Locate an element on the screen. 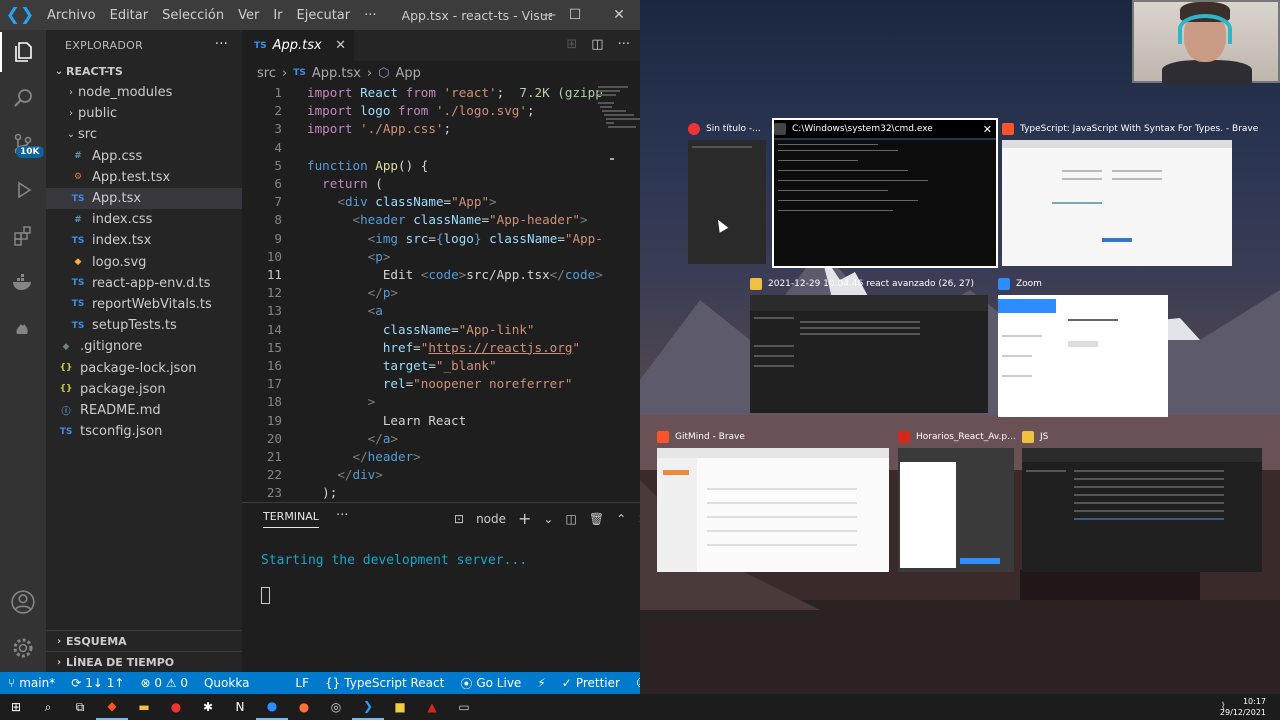 The width and height of the screenshot is (1280, 720). code-line: 3 import './App.css'; is located at coordinates (441, 129).